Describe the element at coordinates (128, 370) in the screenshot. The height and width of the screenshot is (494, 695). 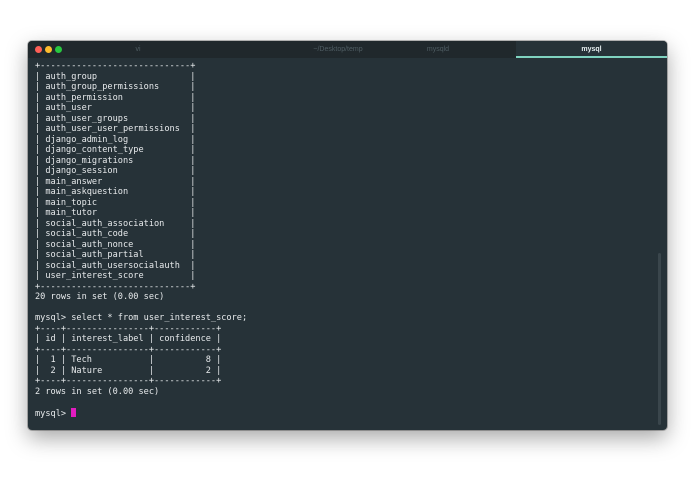
I see `terminal-line: | 2 | Nature | 2 |` at that location.